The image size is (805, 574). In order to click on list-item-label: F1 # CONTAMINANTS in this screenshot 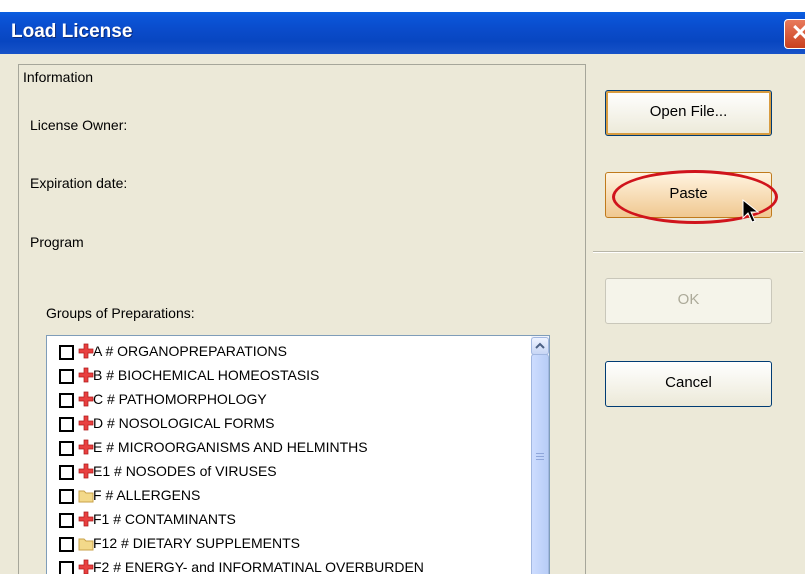, I will do `click(164, 519)`.